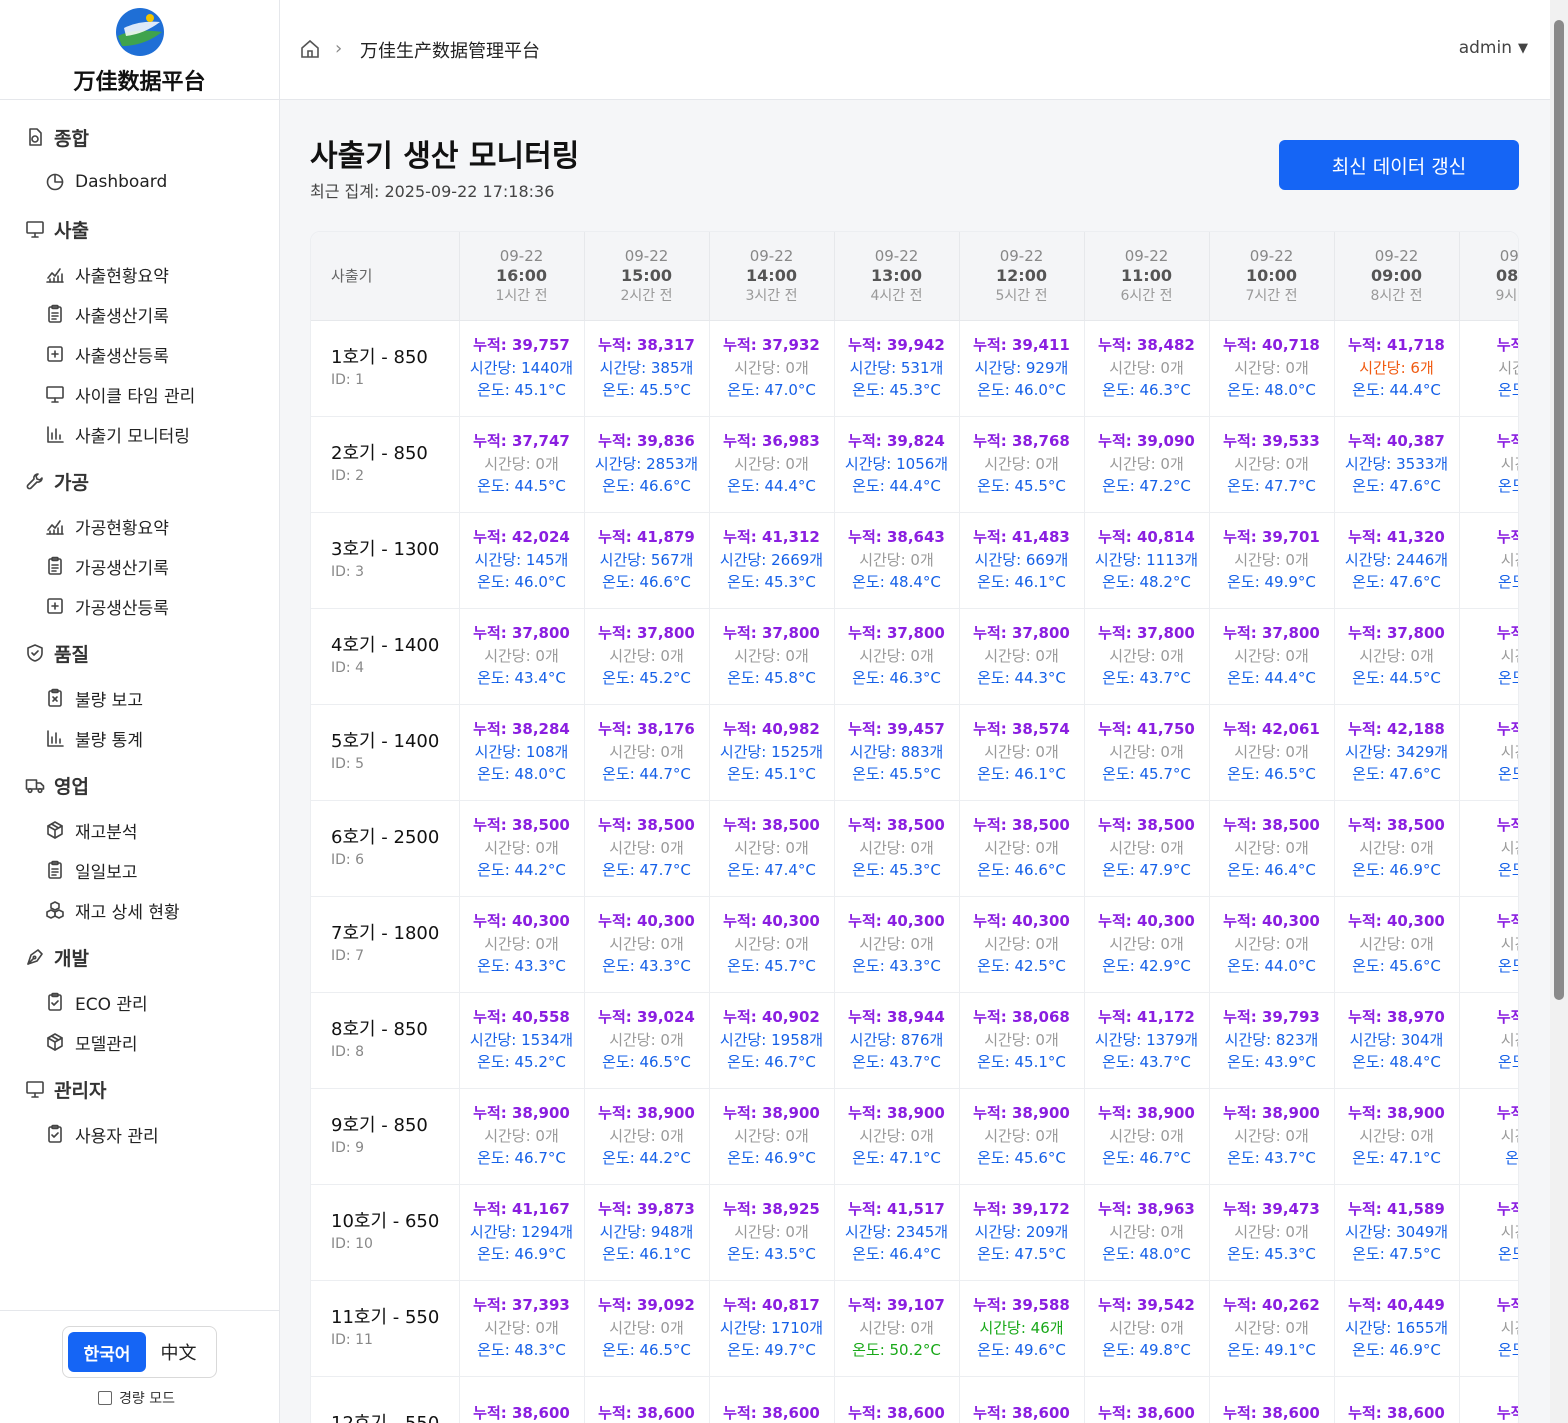  Describe the element at coordinates (1559, 510) in the screenshot. I see `scrollbar-thumb` at that location.